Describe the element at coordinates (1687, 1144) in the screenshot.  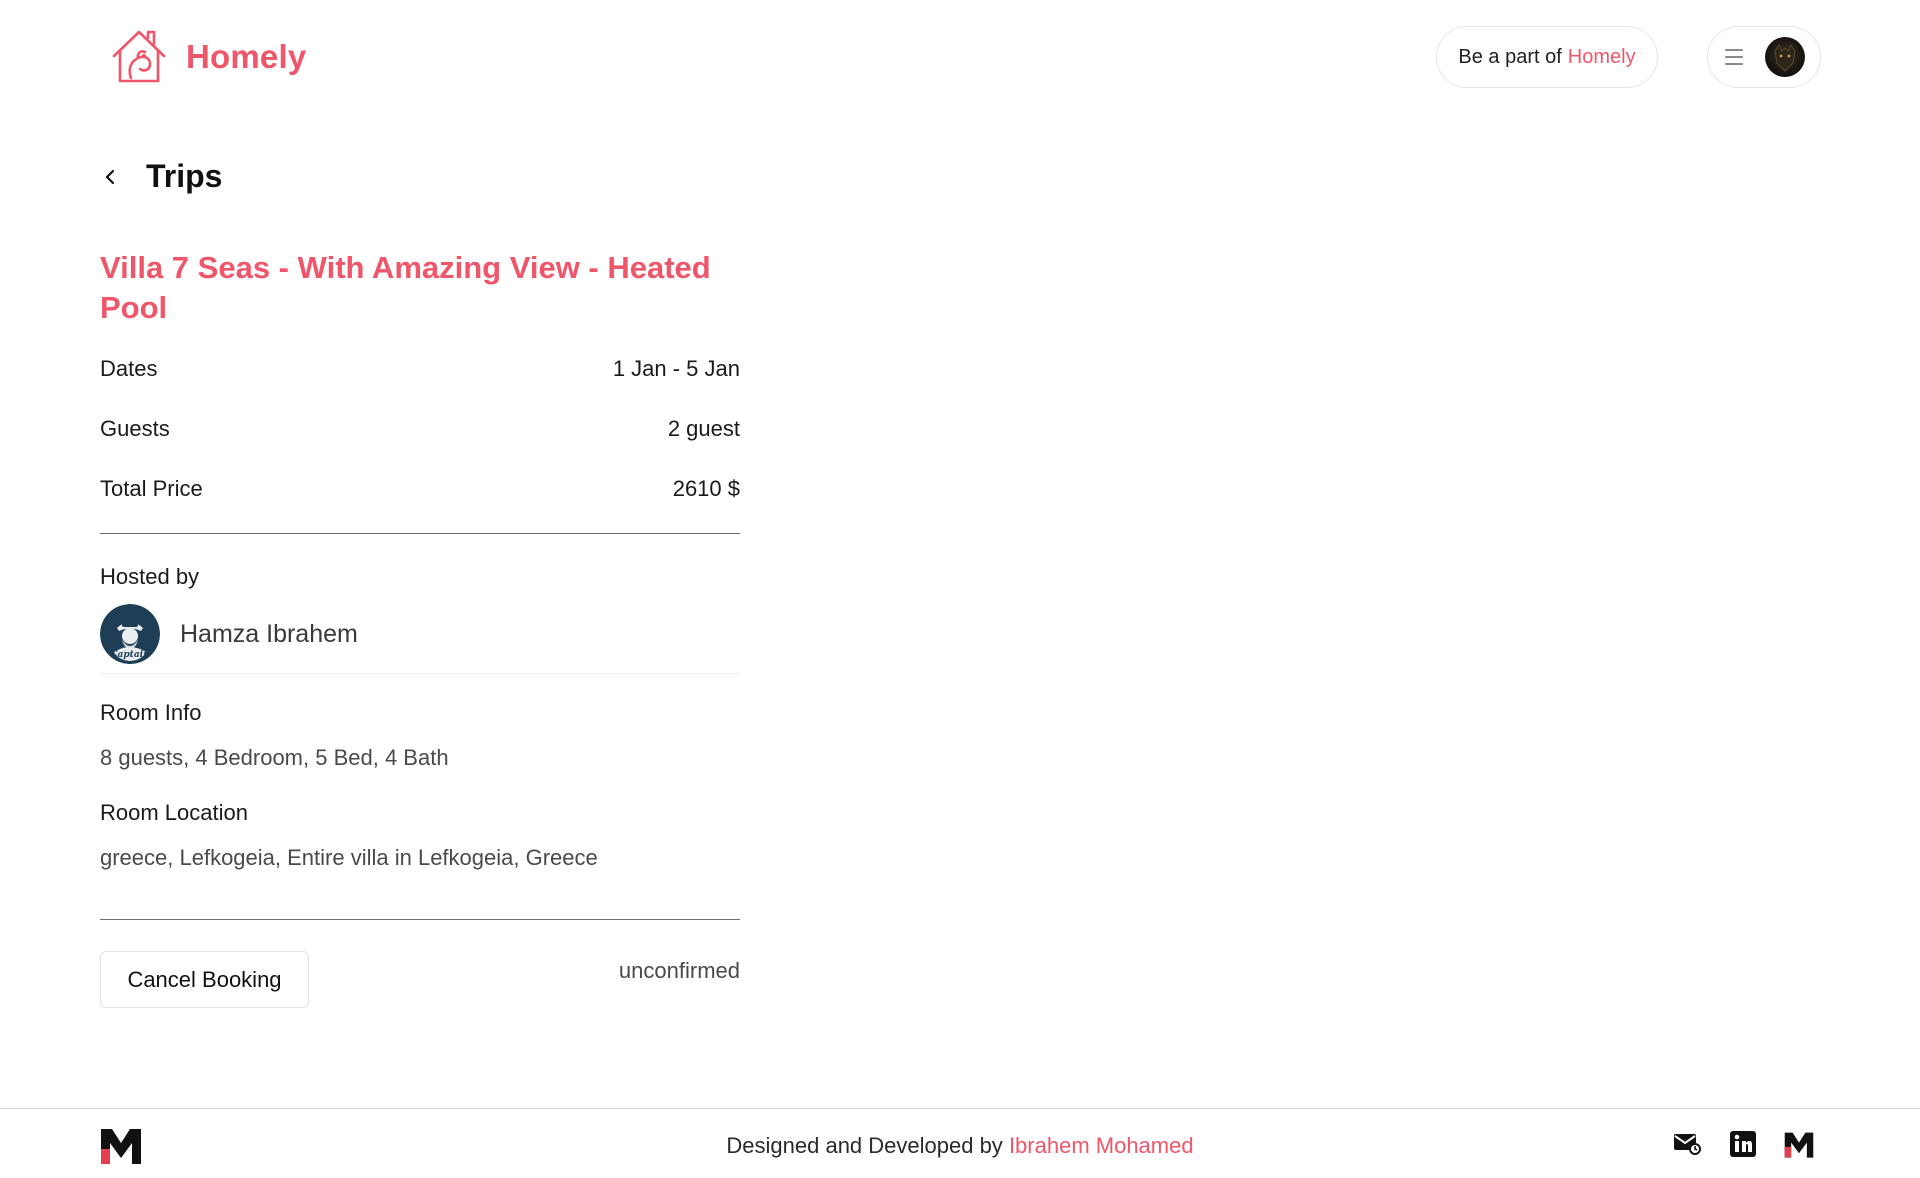
I see `mail-icon` at that location.